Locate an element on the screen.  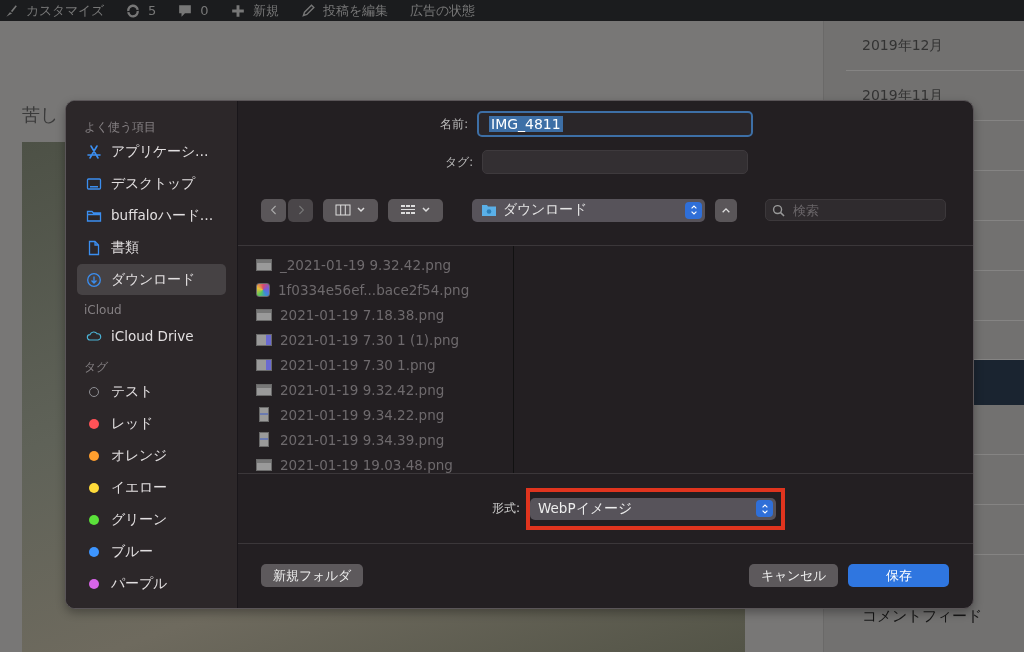
folder-icon is located at coordinates (489, 210).